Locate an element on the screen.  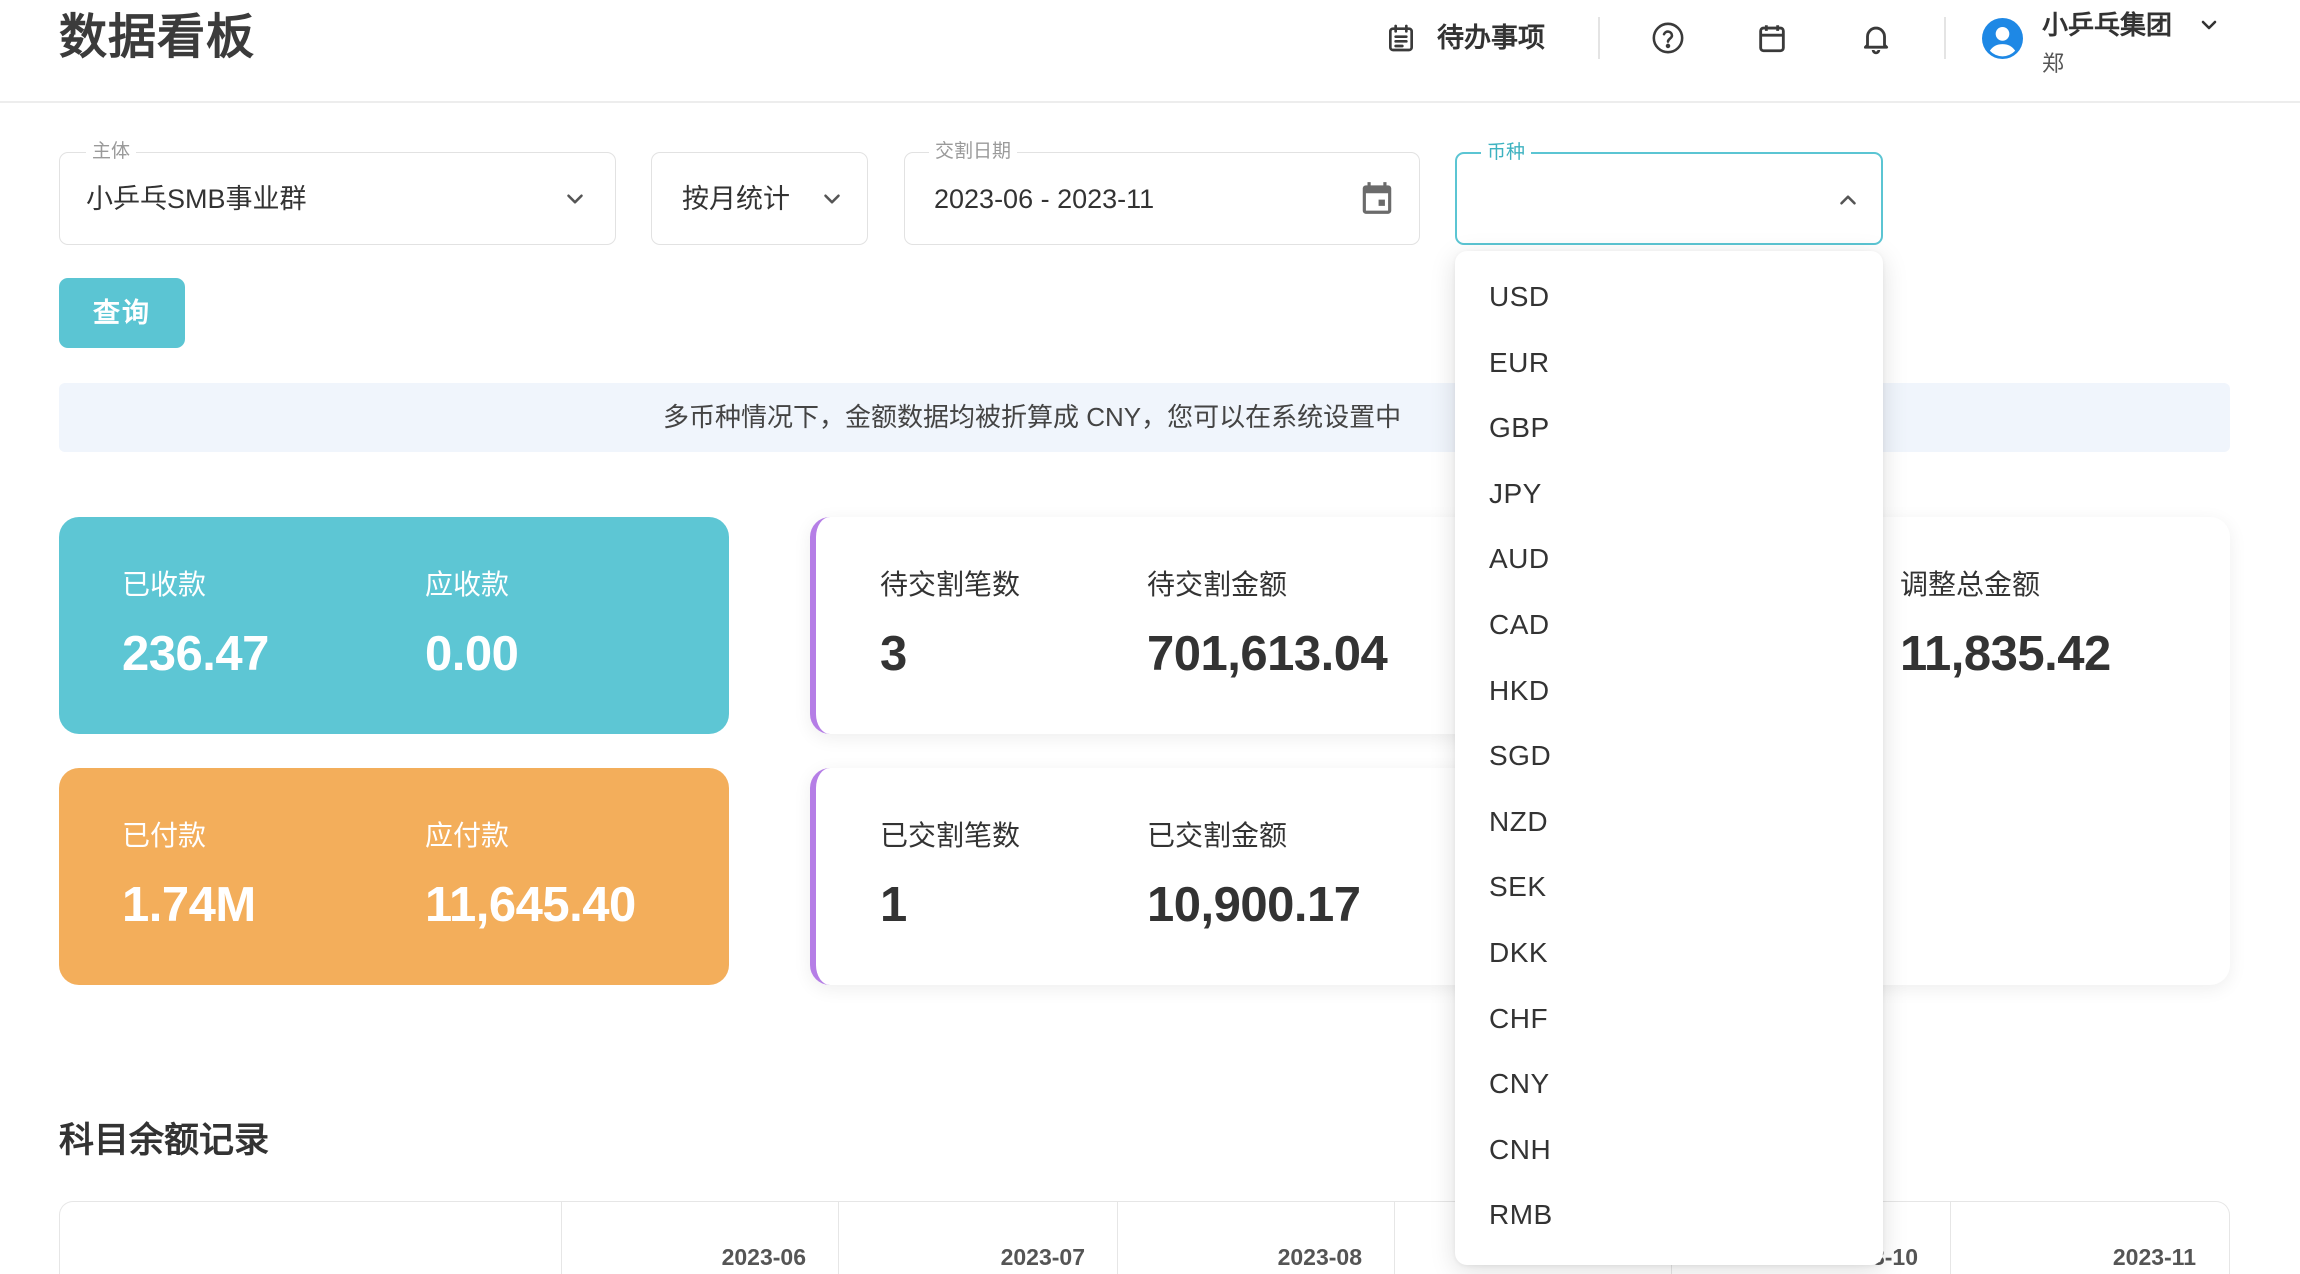
query-button: 查询 is located at coordinates (122, 313).